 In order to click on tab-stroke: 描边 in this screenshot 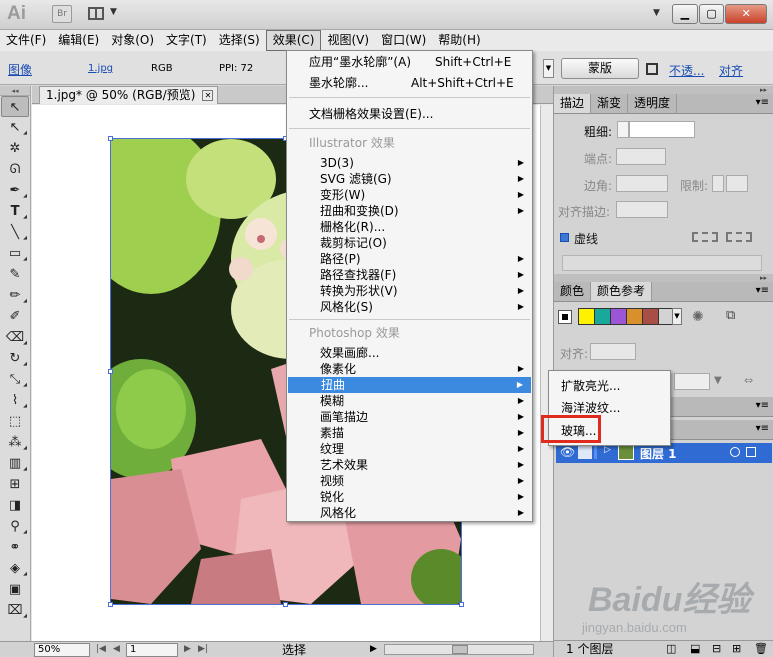, I will do `click(573, 103)`.